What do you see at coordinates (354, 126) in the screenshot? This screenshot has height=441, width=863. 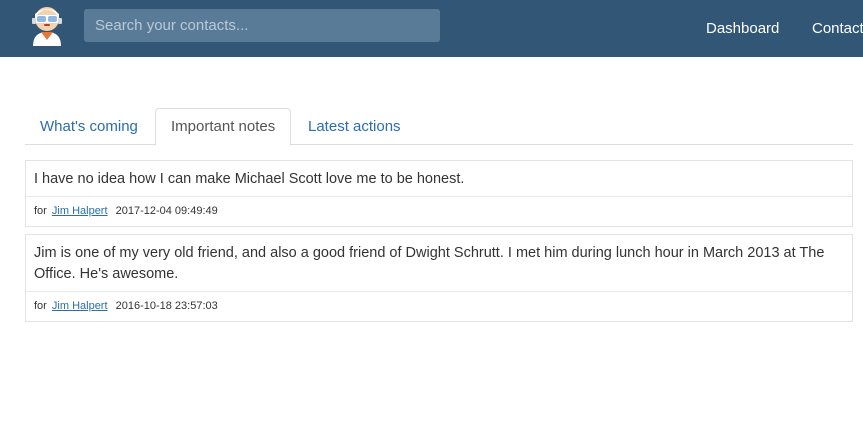 I see `tab-latest-actions: Latest actions` at bounding box center [354, 126].